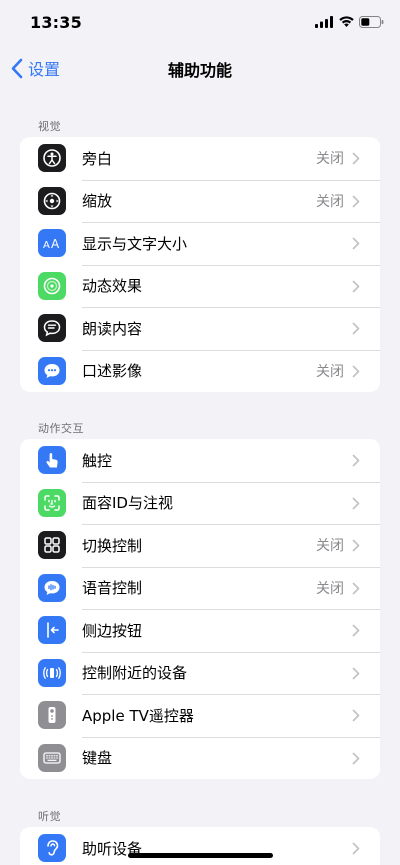 This screenshot has height=865, width=400. Describe the element at coordinates (200, 460) in the screenshot. I see `row-touch: 触控` at that location.